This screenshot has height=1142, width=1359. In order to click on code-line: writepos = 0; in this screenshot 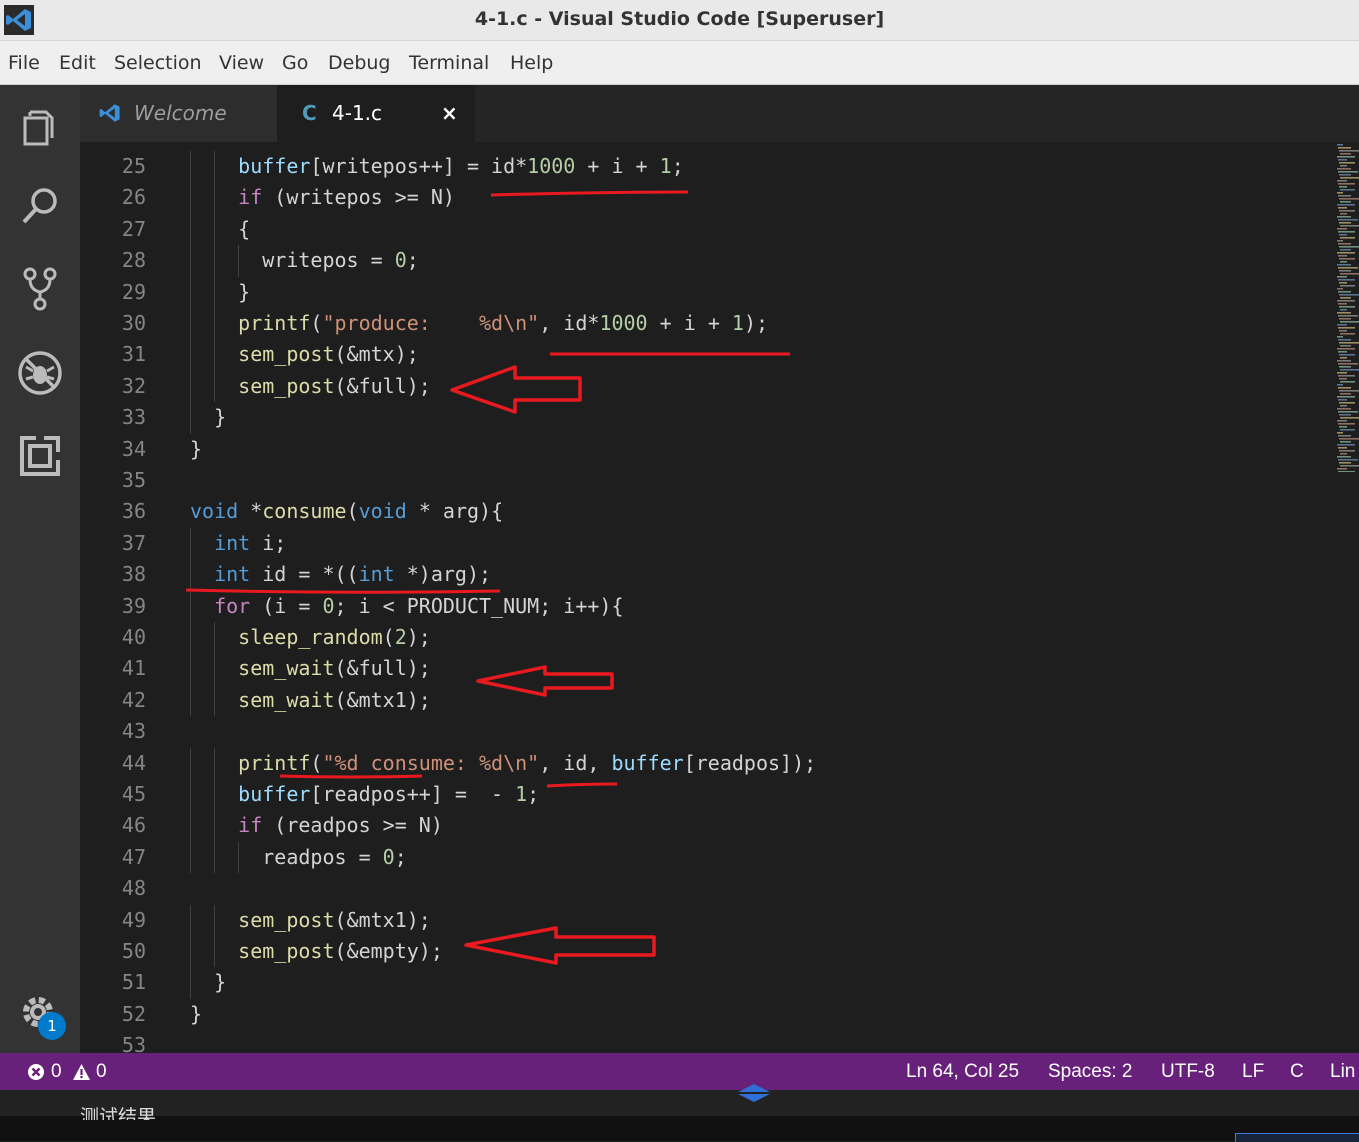, I will do `click(304, 260)`.